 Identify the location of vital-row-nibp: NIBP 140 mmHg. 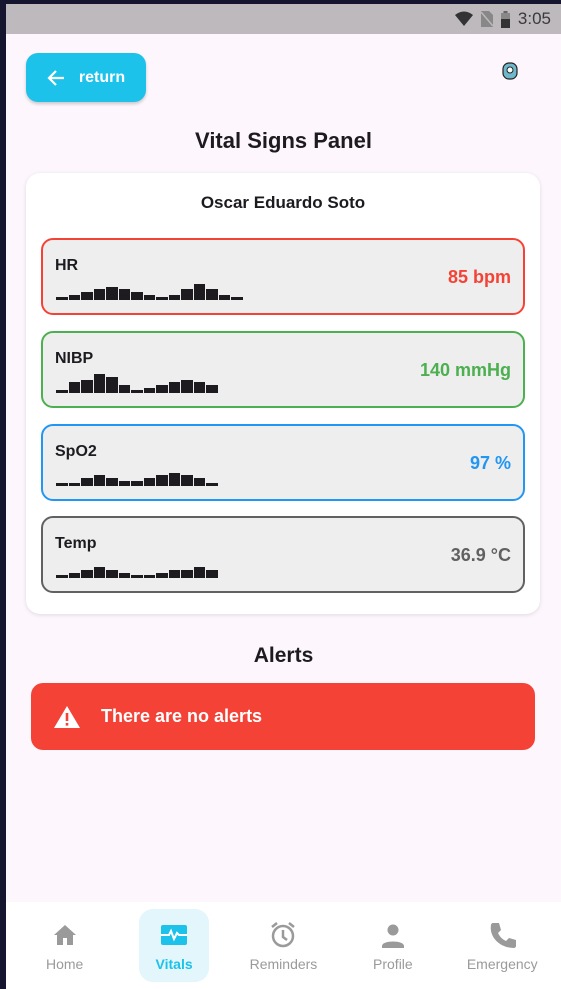
(283, 369).